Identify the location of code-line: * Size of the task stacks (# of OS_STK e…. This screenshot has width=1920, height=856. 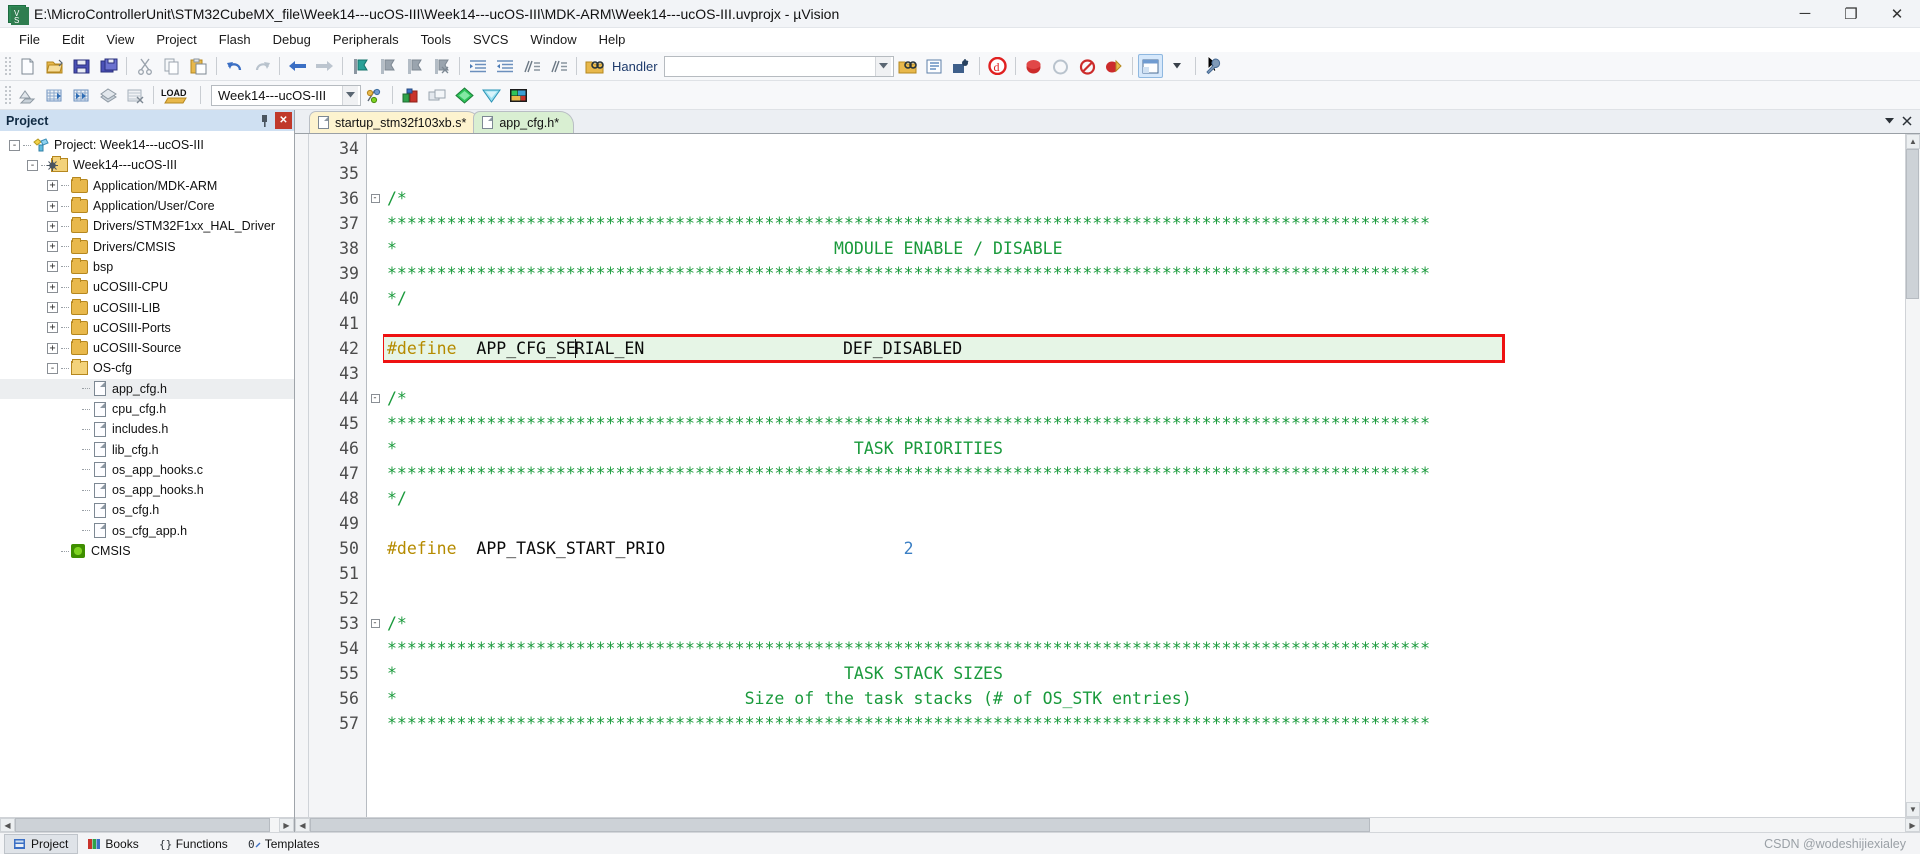
(1144, 698).